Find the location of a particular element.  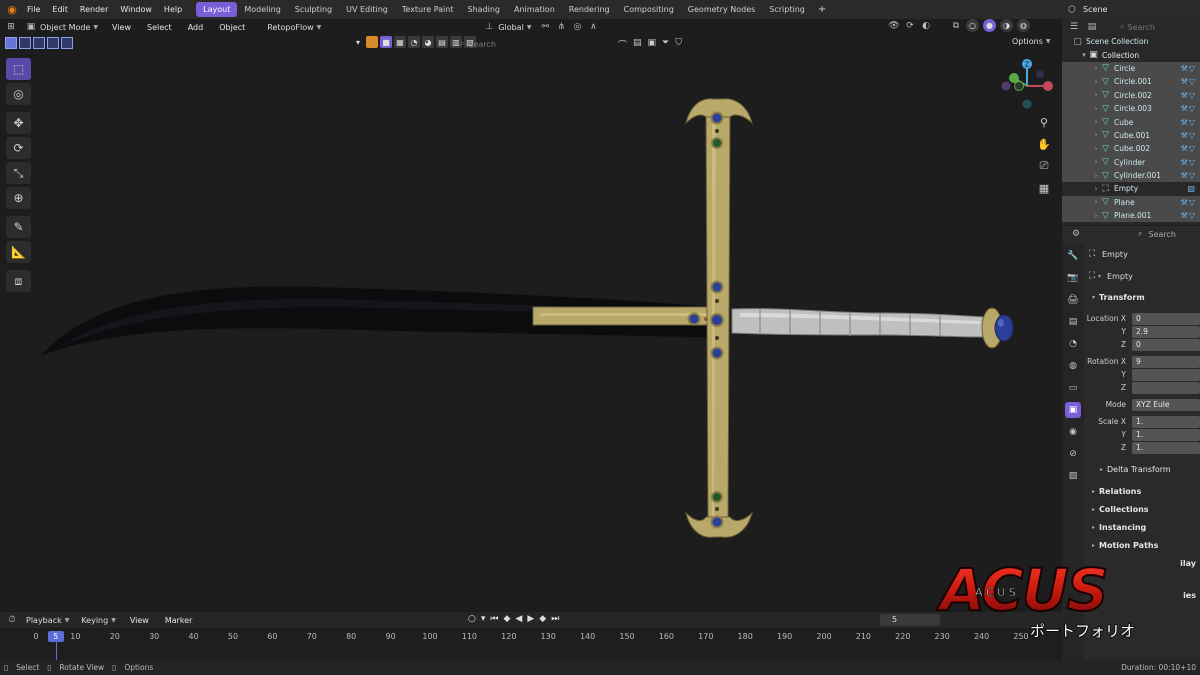

editor-type-icon: ⊞ is located at coordinates (11, 27).